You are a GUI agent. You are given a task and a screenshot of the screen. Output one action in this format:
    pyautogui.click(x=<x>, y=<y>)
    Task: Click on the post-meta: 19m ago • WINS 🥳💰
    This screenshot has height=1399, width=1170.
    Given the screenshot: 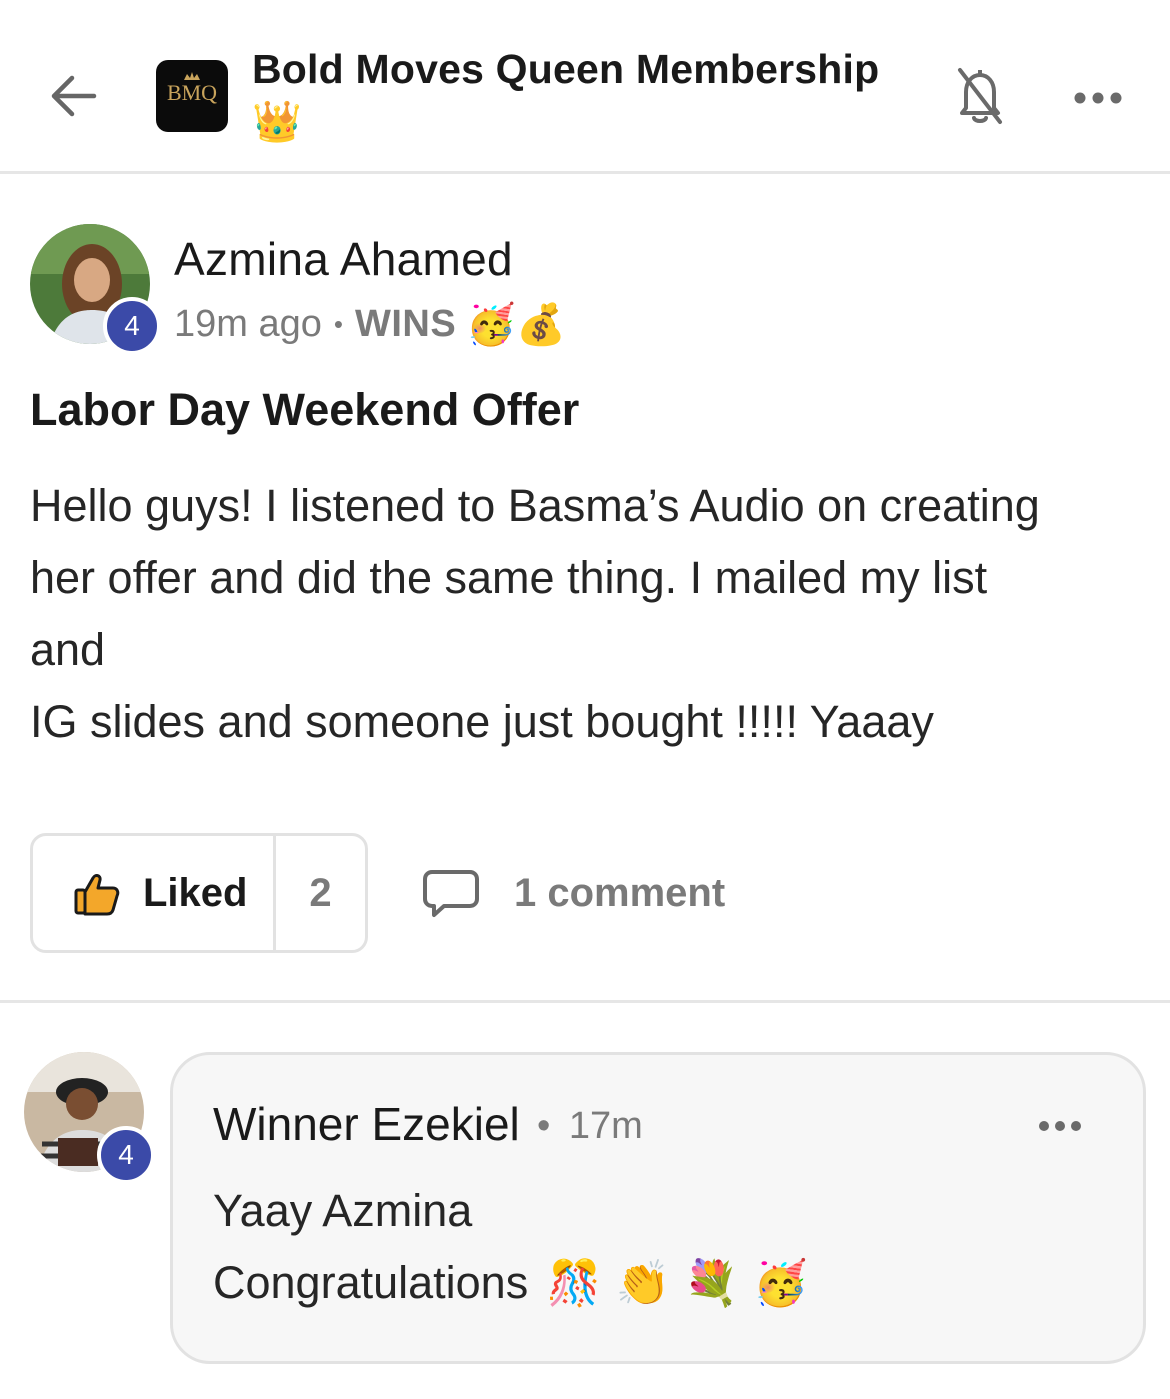 What is the action you would take?
    pyautogui.click(x=370, y=324)
    